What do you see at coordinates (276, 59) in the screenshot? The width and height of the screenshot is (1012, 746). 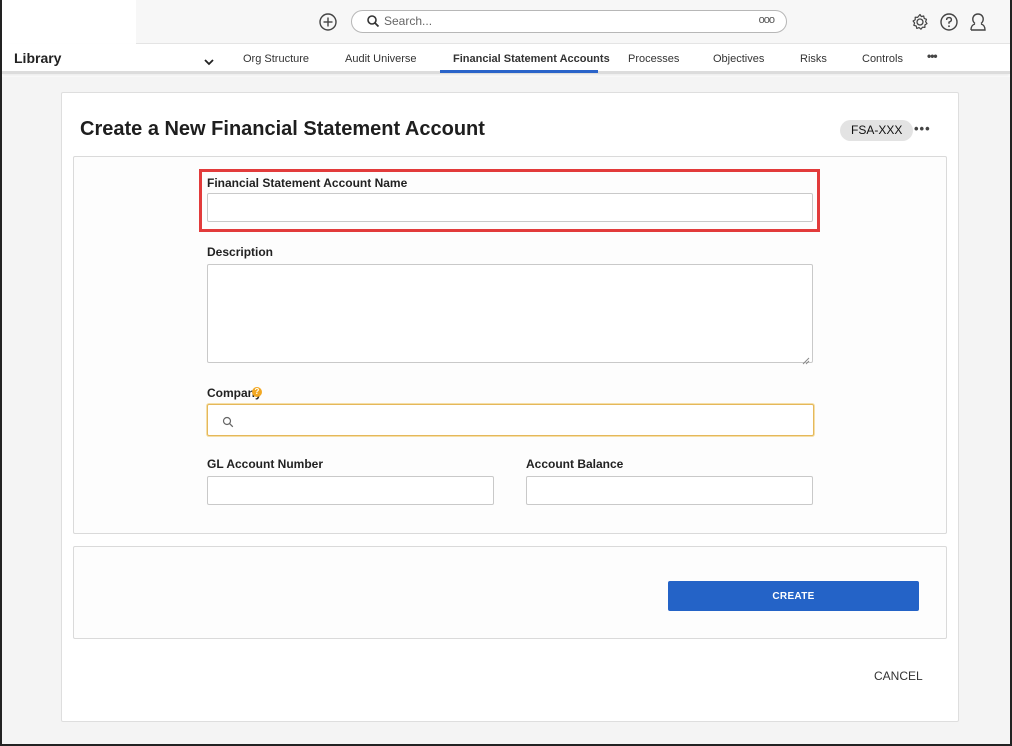 I see `tab-org-structure: Org Structure` at bounding box center [276, 59].